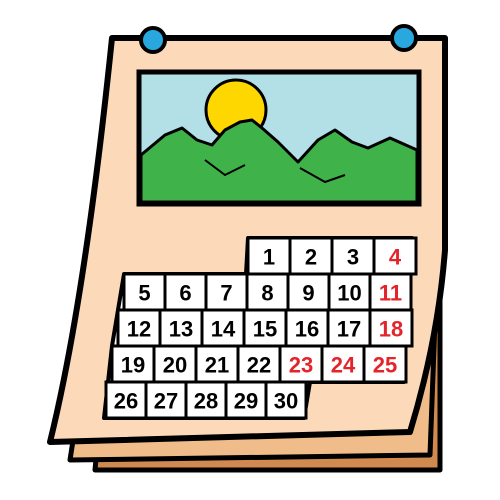 The height and width of the screenshot is (500, 500). What do you see at coordinates (175, 365) in the screenshot?
I see `date-number: 20` at bounding box center [175, 365].